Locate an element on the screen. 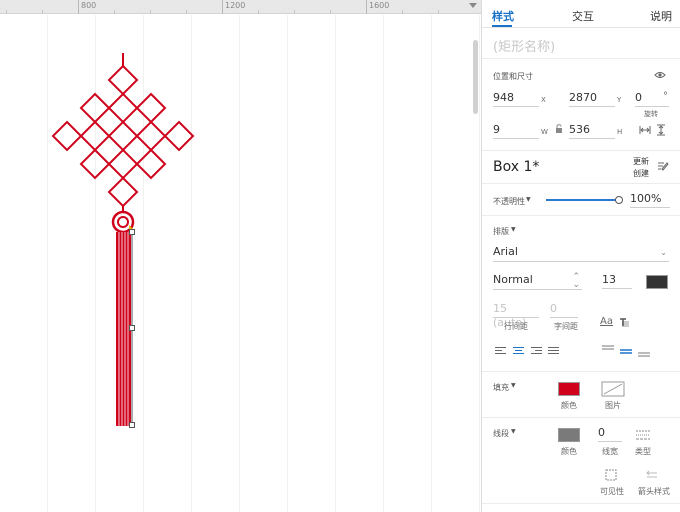 The height and width of the screenshot is (512, 680). fill-chevron-icon: ▼ is located at coordinates (513, 385).